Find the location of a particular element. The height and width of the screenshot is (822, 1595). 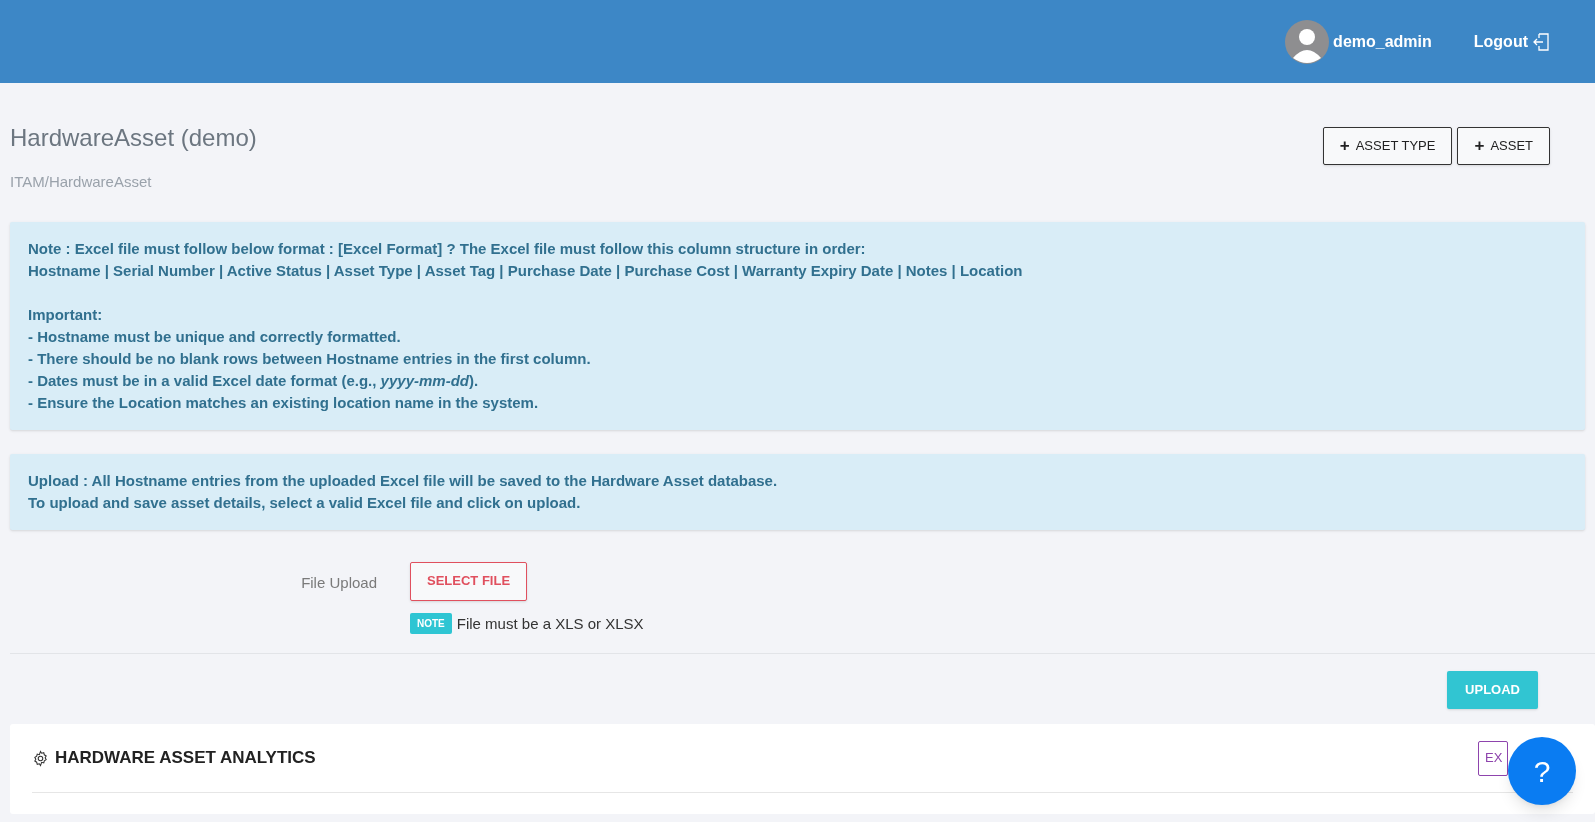

add-button: + ASSET is located at coordinates (1503, 146).